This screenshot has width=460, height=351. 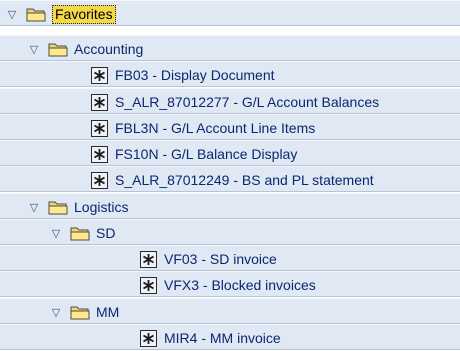 What do you see at coordinates (101, 207) in the screenshot?
I see `logistics-folder-label: Logistics` at bounding box center [101, 207].